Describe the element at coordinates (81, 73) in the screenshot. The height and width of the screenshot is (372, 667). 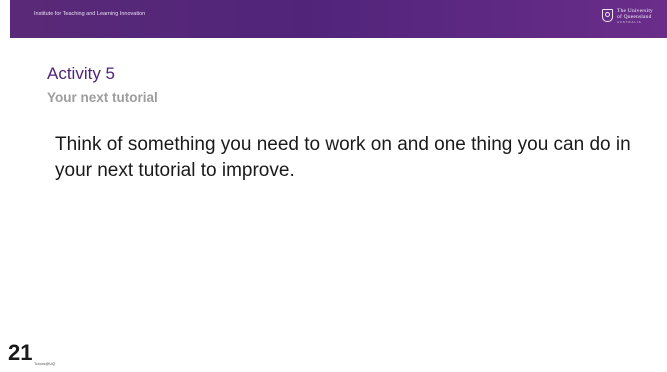
I see `slide-title: Activity 5` at that location.